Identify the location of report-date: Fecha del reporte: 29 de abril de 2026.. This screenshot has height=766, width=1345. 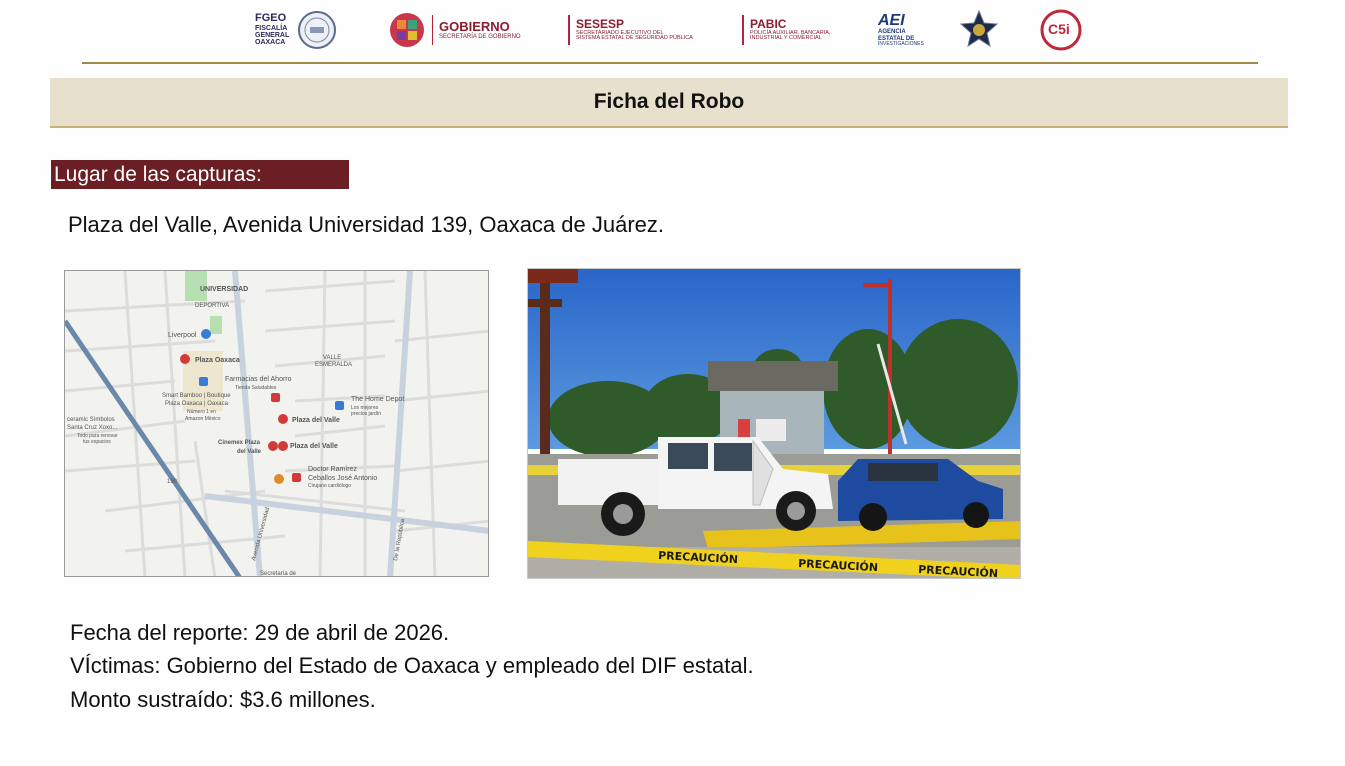
(260, 632).